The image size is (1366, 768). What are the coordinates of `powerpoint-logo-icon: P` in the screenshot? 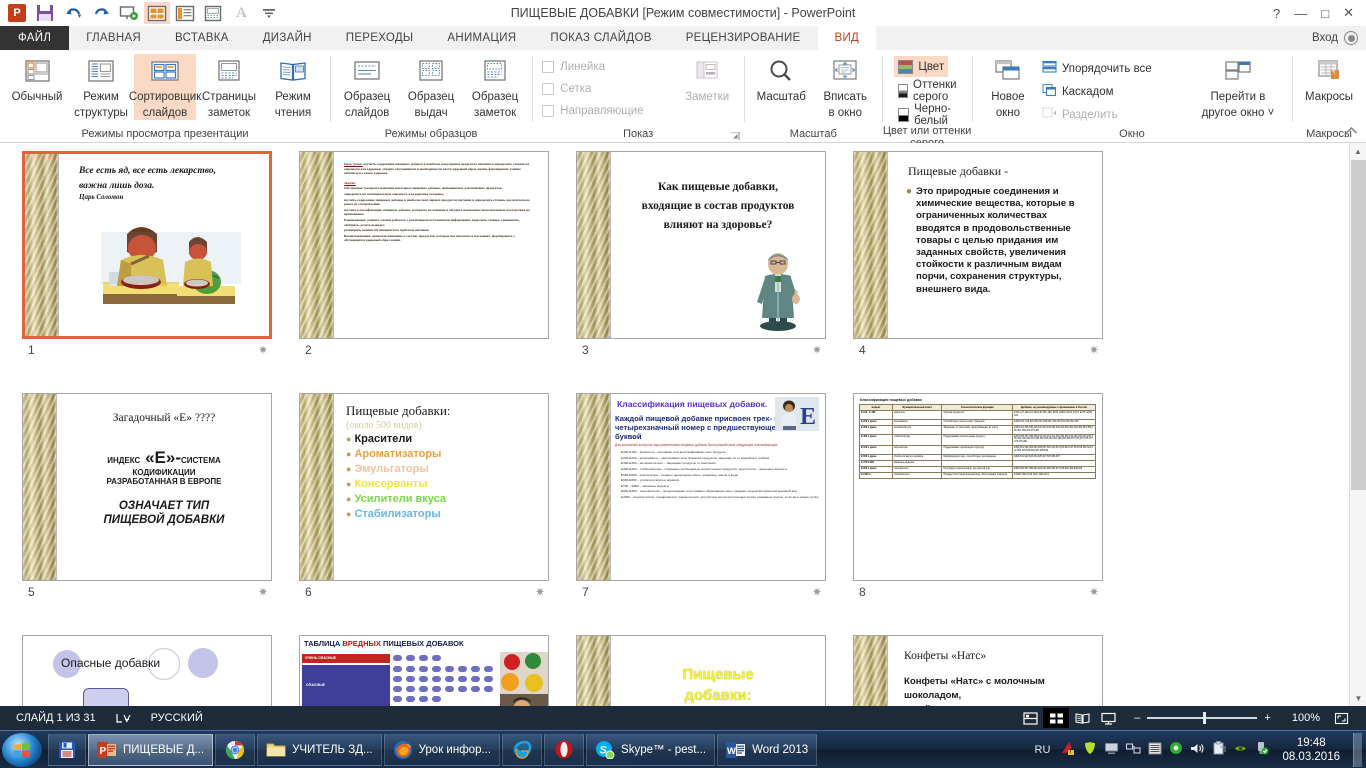 It's located at (17, 13).